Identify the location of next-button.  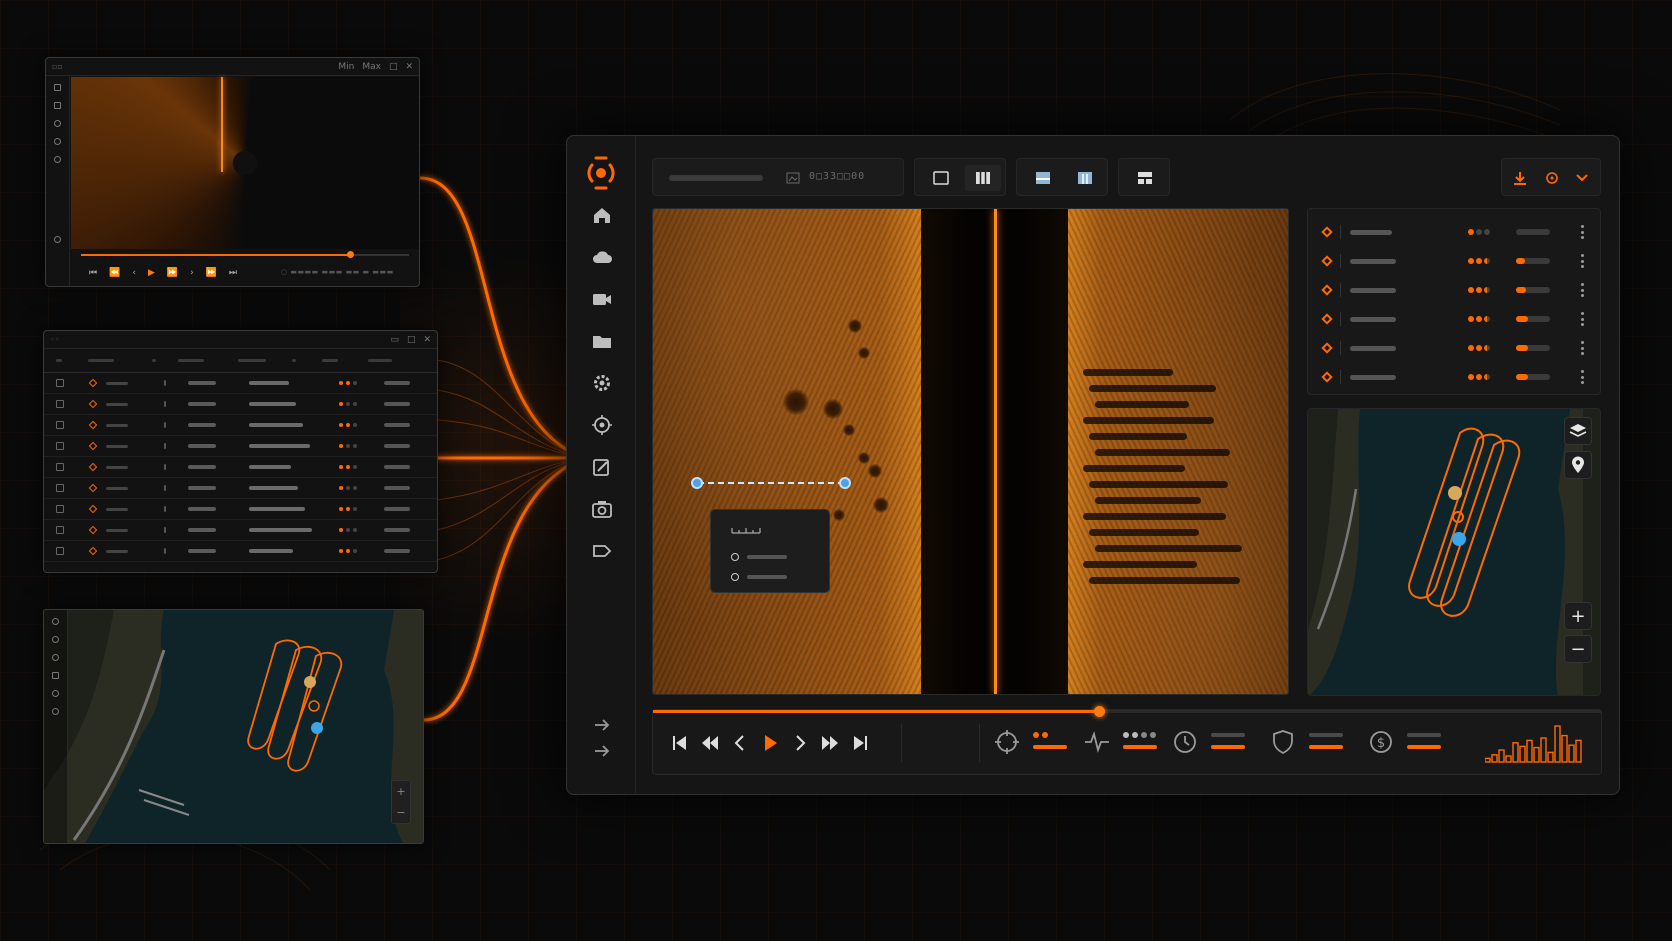
(800, 743).